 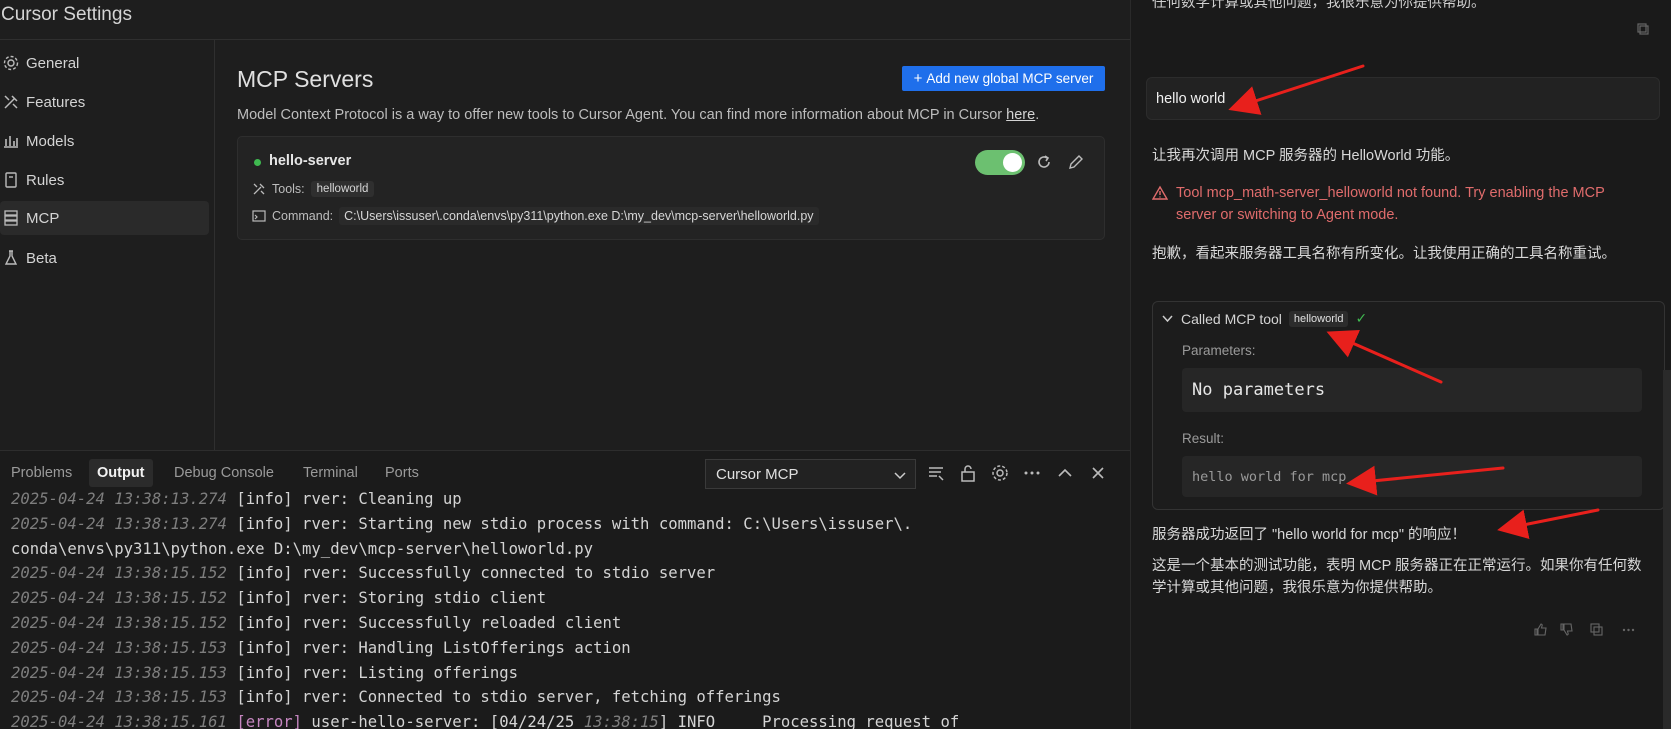 What do you see at coordinates (1065, 473) in the screenshot?
I see `maximize-panel-icon` at bounding box center [1065, 473].